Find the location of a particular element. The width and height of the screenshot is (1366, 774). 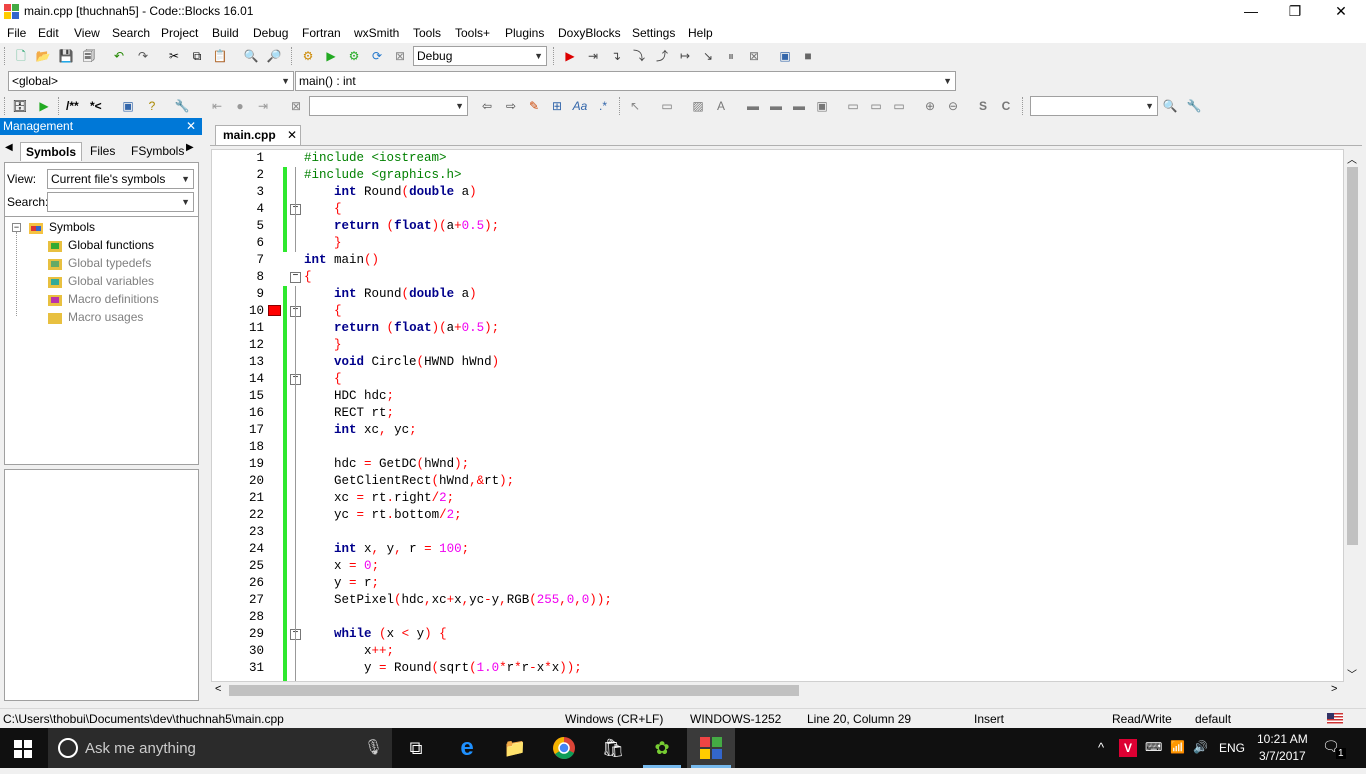

breakpoint-marker is located at coordinates (274, 310).